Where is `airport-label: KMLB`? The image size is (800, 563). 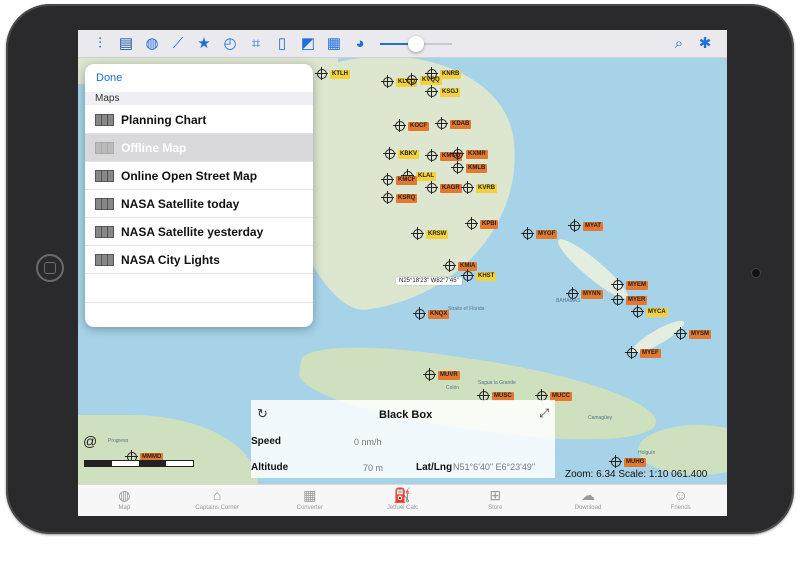 airport-label: KMLB is located at coordinates (477, 168).